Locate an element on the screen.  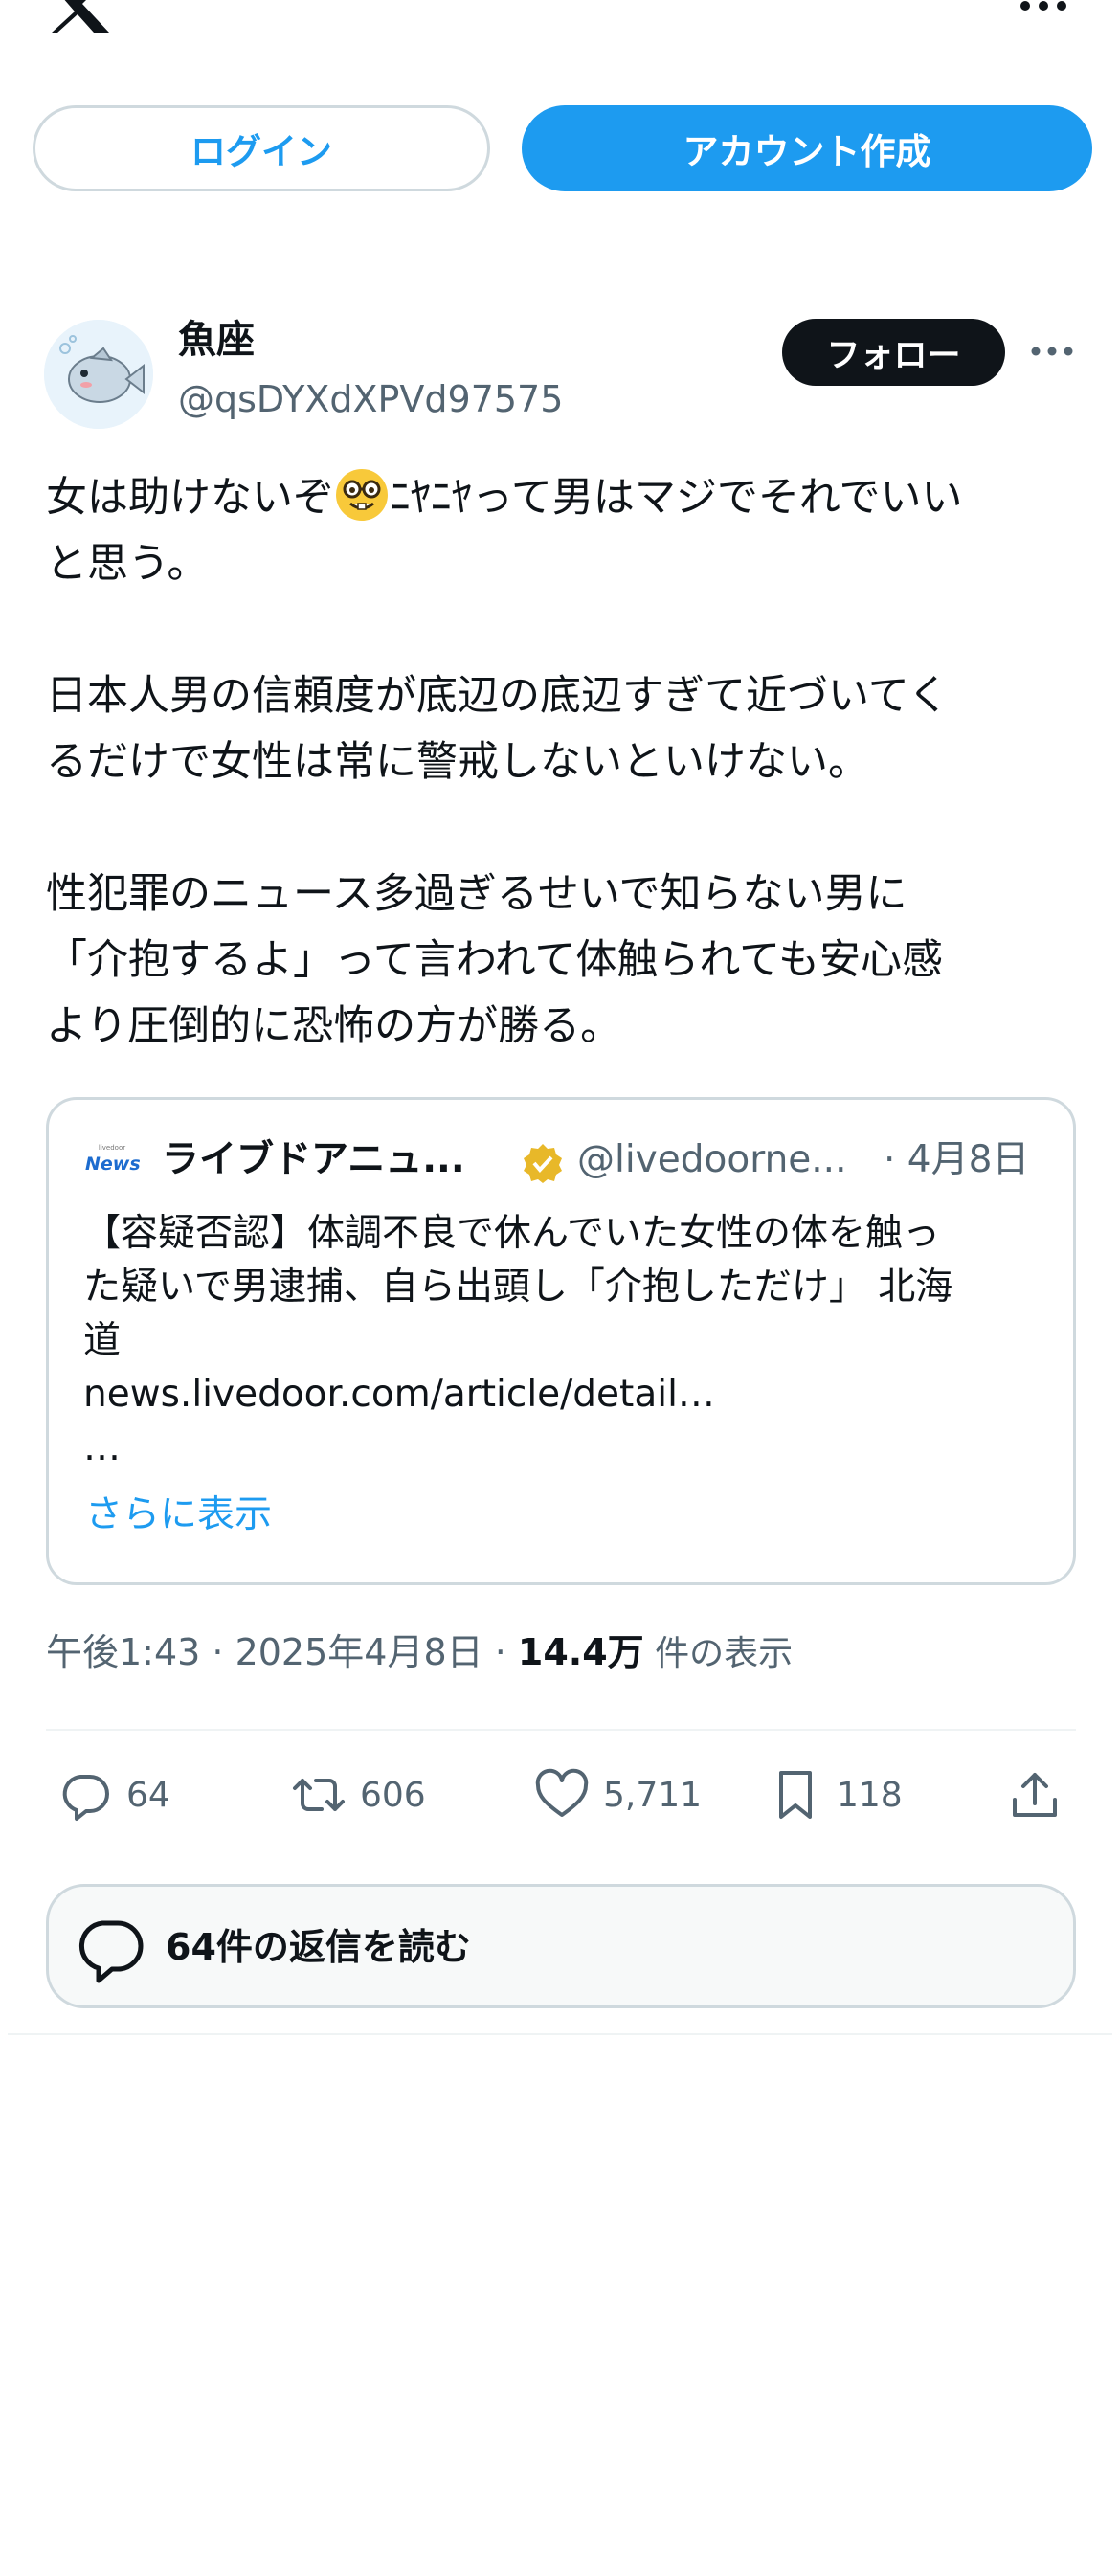
nerd-face-emoji-icon is located at coordinates (362, 495).